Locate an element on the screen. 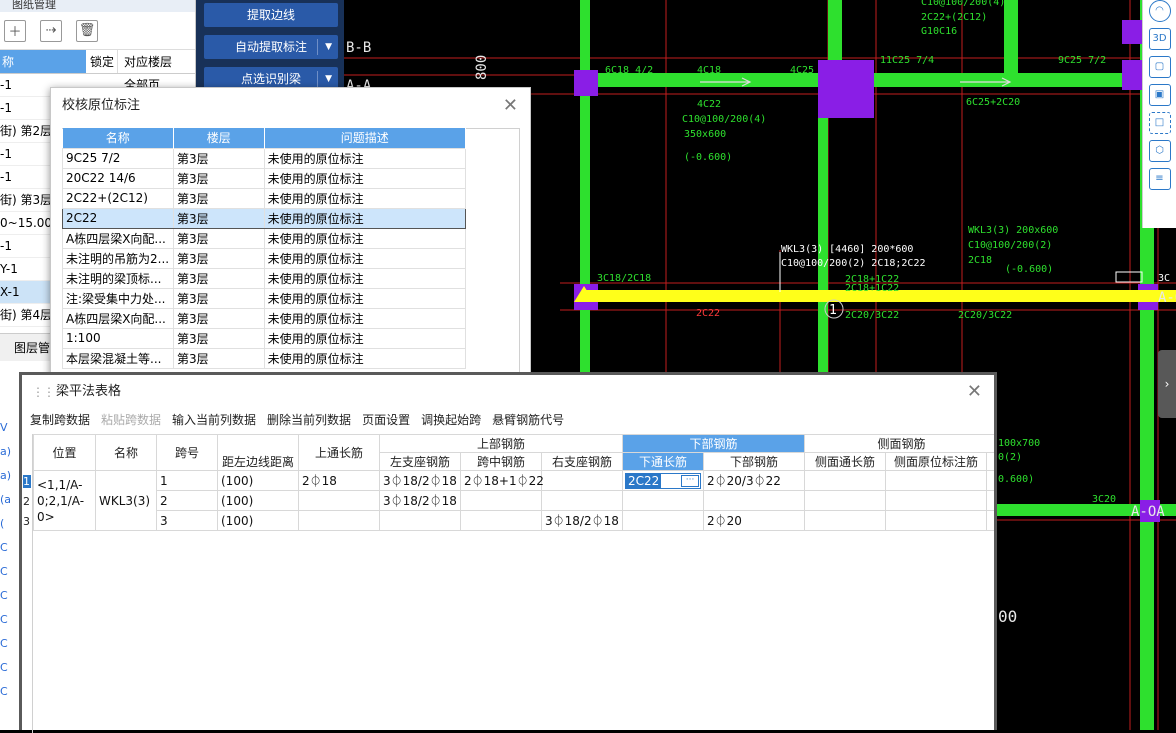  split-drawing-icon: ⇢ is located at coordinates (51, 30).